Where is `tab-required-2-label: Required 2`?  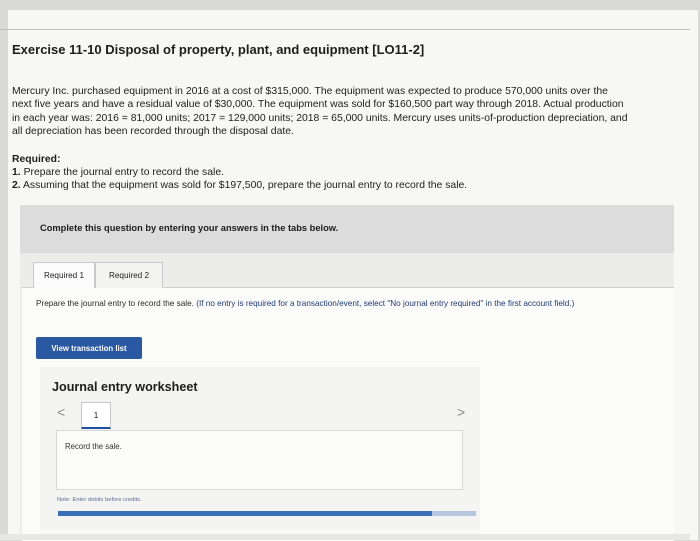 tab-required-2-label: Required 2 is located at coordinates (129, 275).